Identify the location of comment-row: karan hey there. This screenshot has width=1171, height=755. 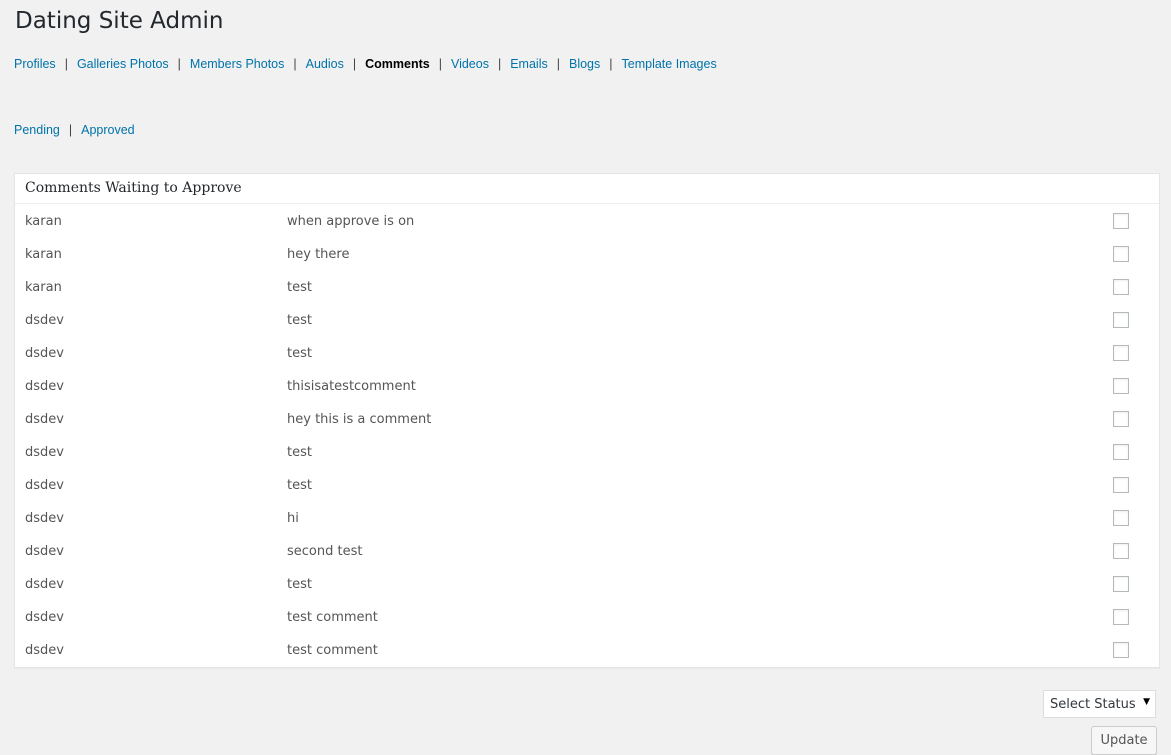
(587, 253).